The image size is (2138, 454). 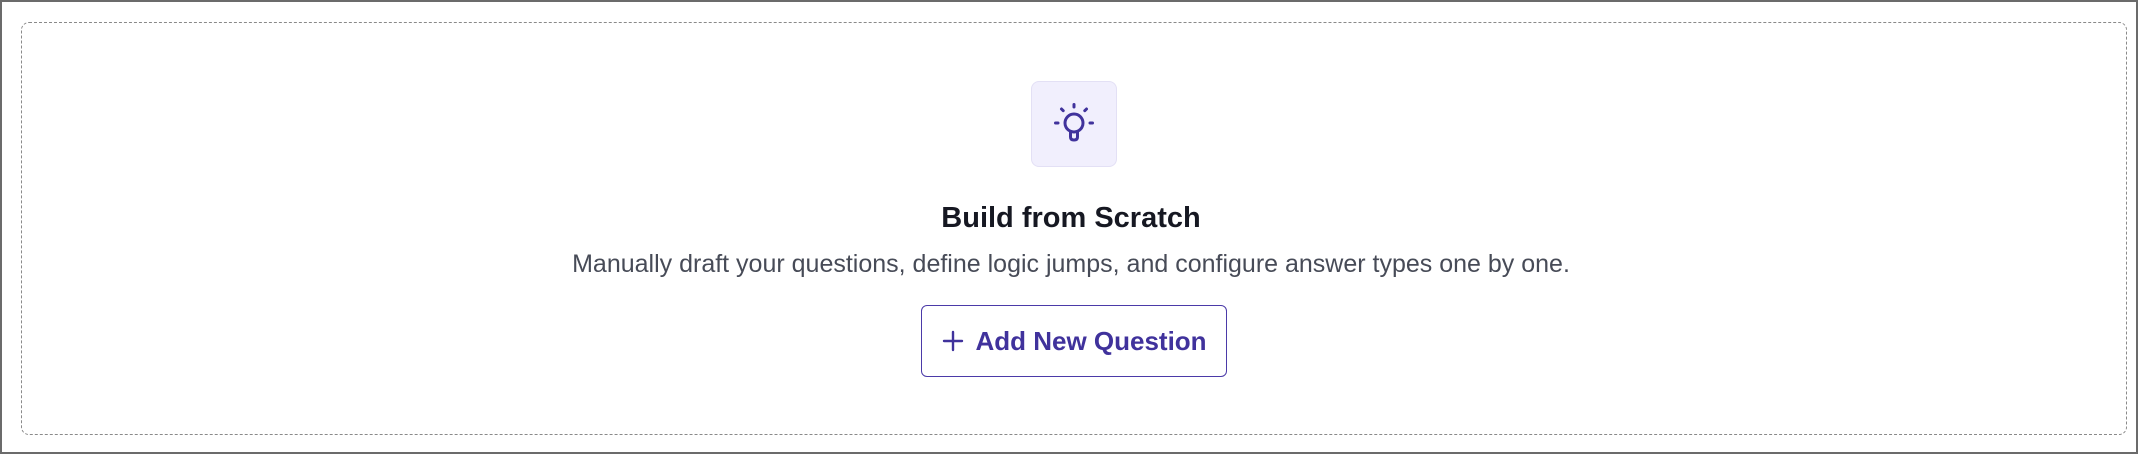 I want to click on empty-state-title: Build from Scratch, so click(x=1071, y=218).